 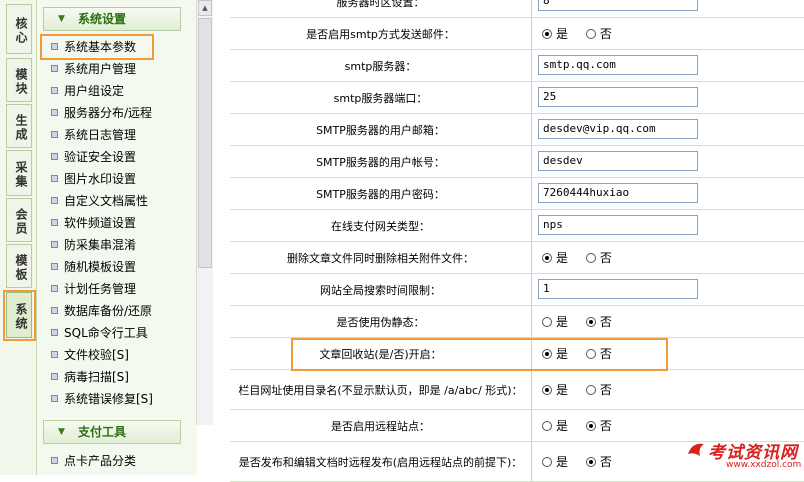 What do you see at coordinates (19, 126) in the screenshot?
I see `tab-generate: 生成` at bounding box center [19, 126].